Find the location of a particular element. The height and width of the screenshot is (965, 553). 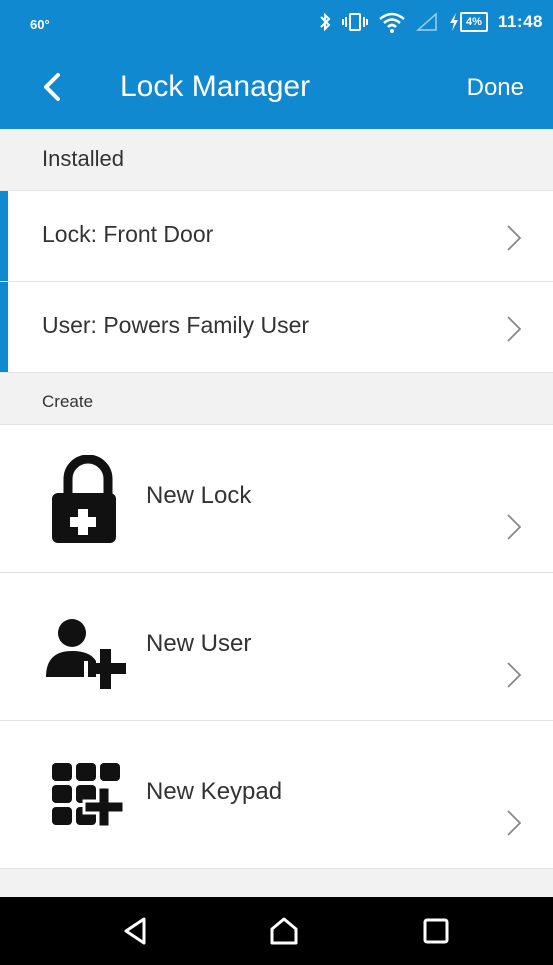

signal-icon is located at coordinates (426, 21).